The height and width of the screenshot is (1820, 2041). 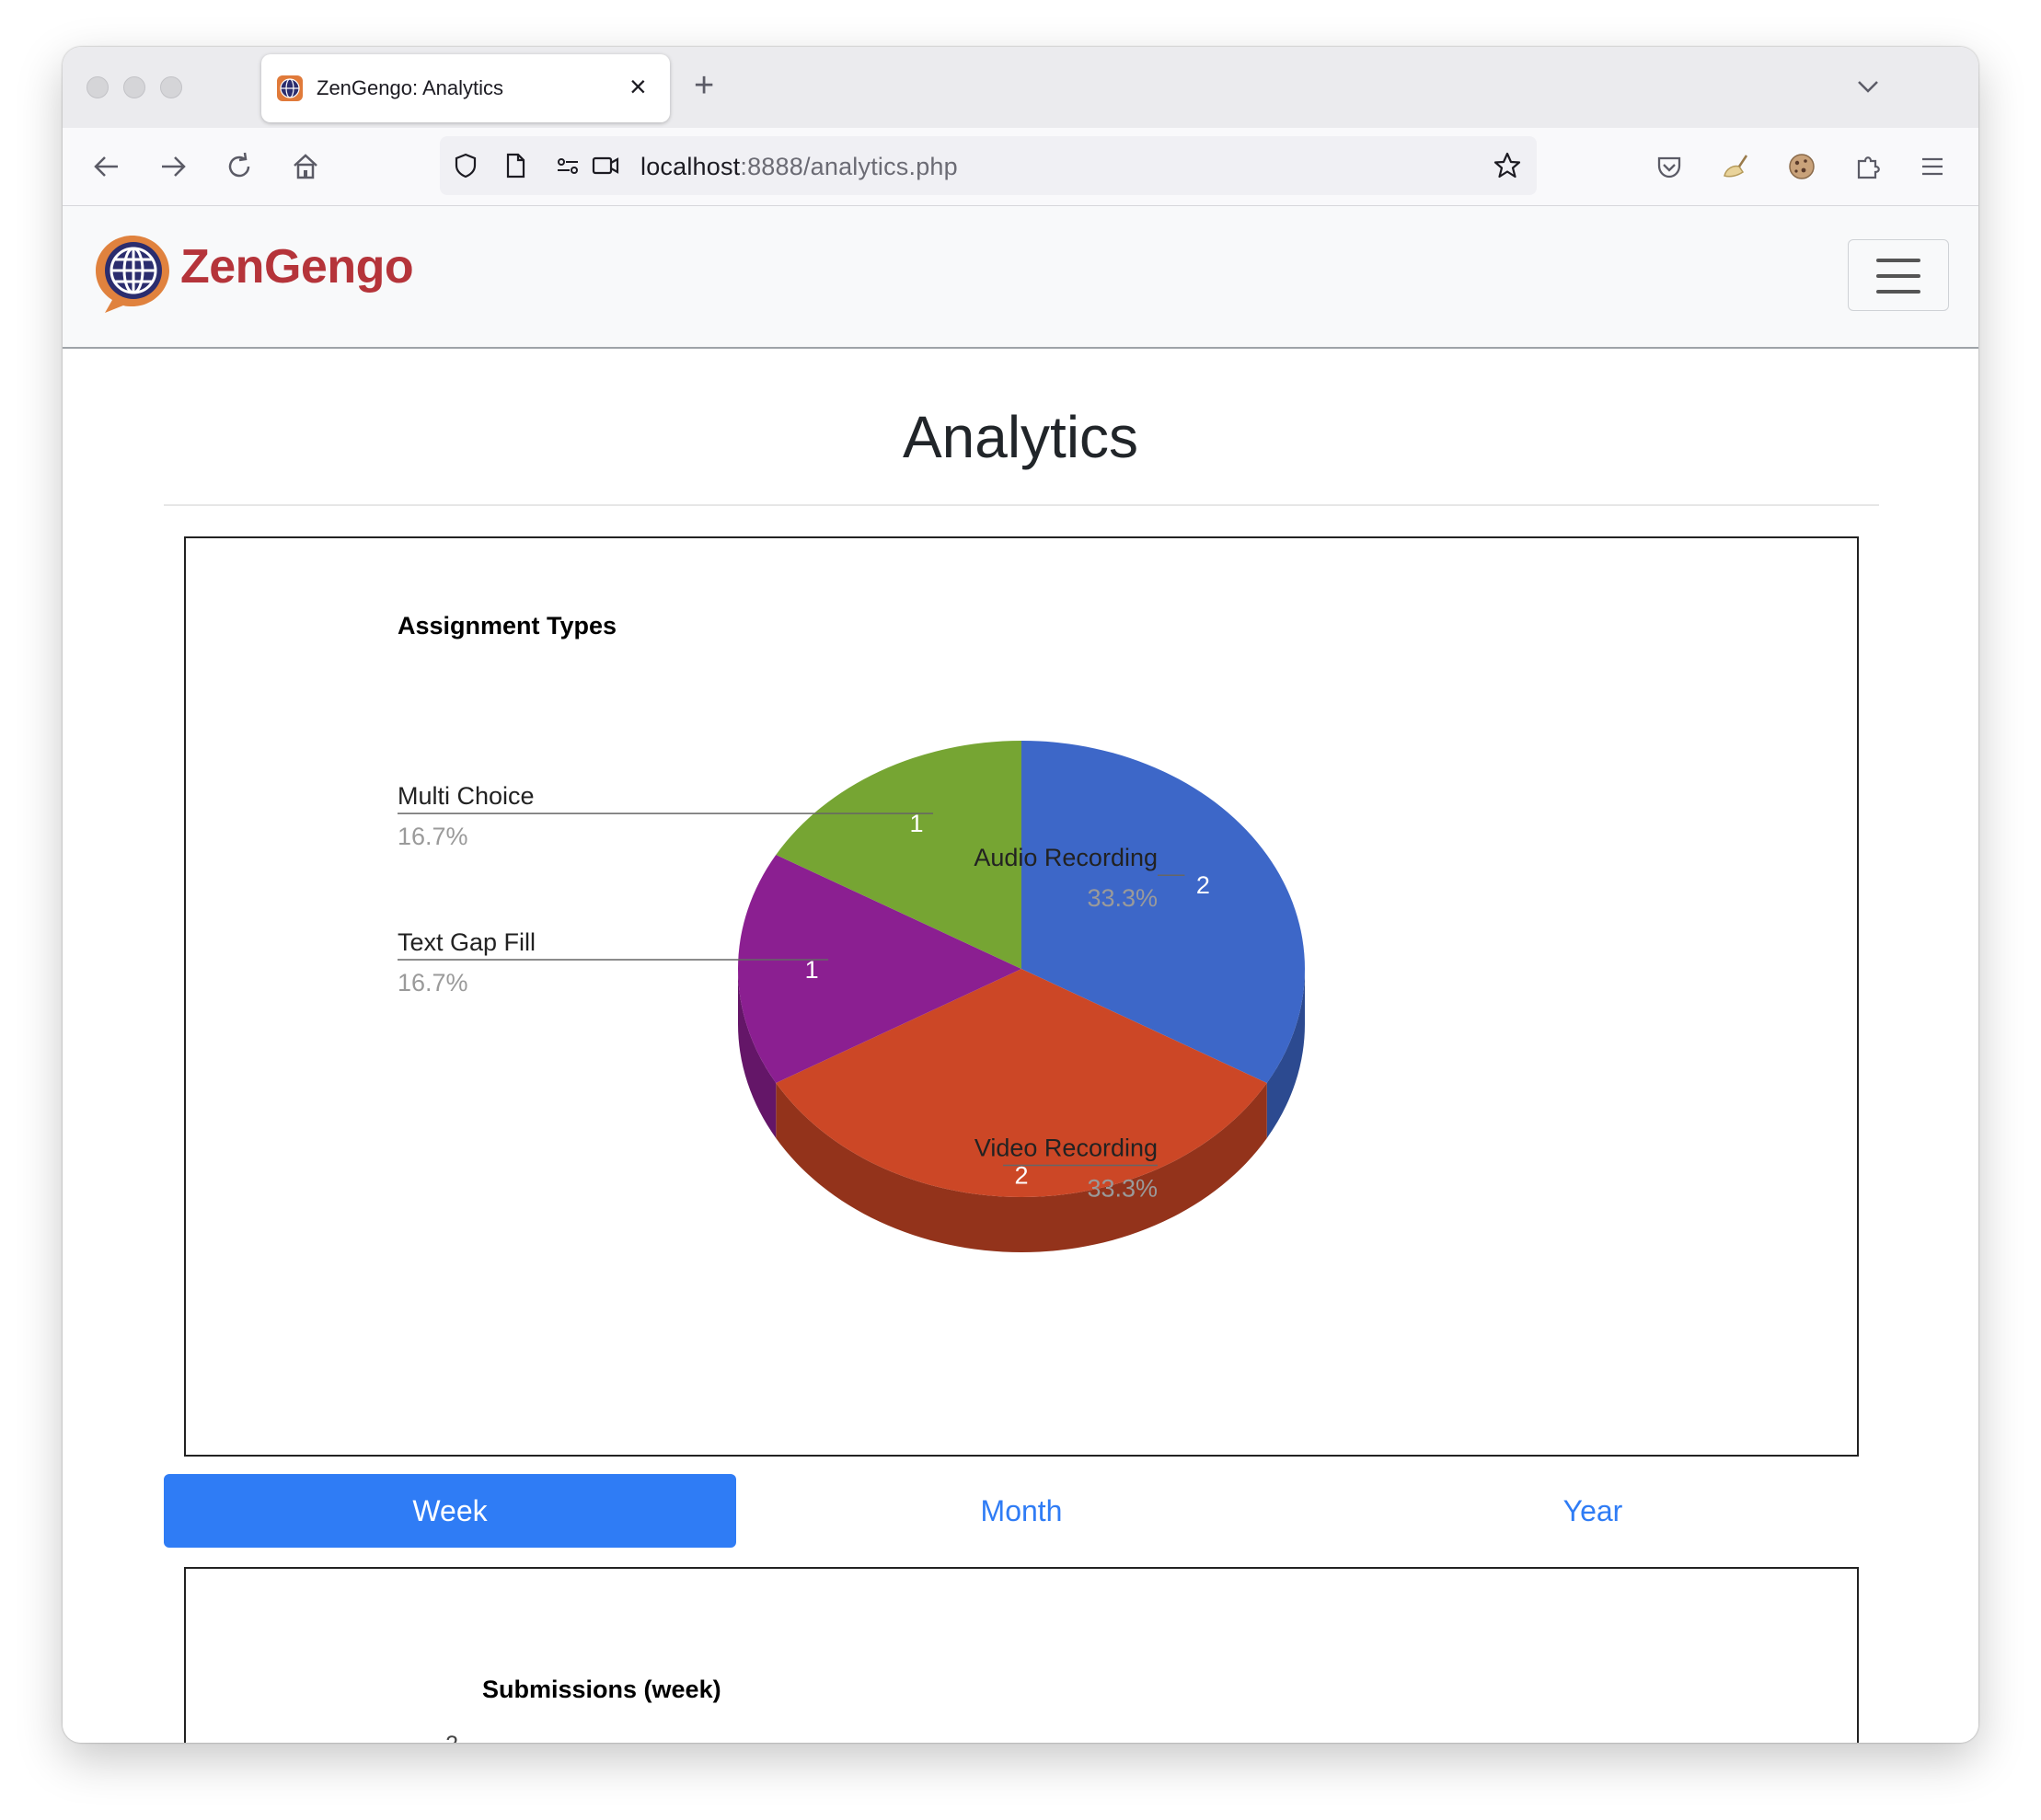 What do you see at coordinates (297, 266) in the screenshot?
I see `site-logo-text: ZenGengo` at bounding box center [297, 266].